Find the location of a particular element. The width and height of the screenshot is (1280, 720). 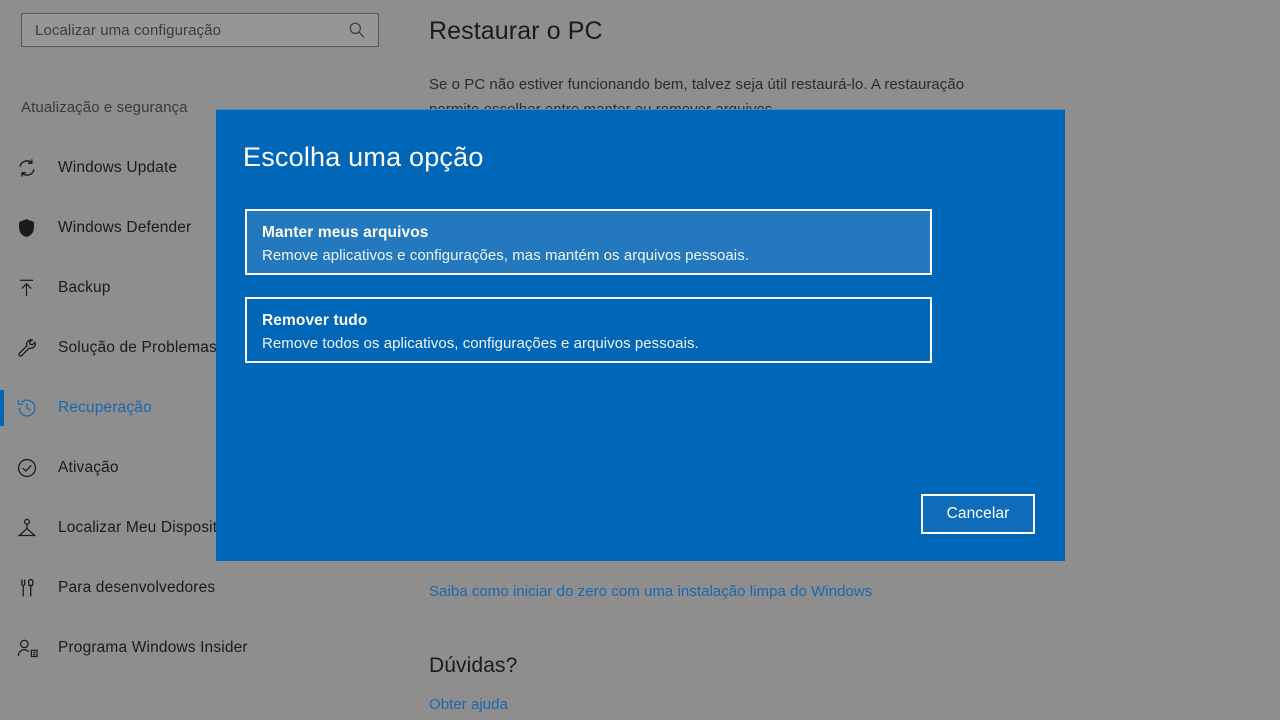

wrench-icon is located at coordinates (31, 348).